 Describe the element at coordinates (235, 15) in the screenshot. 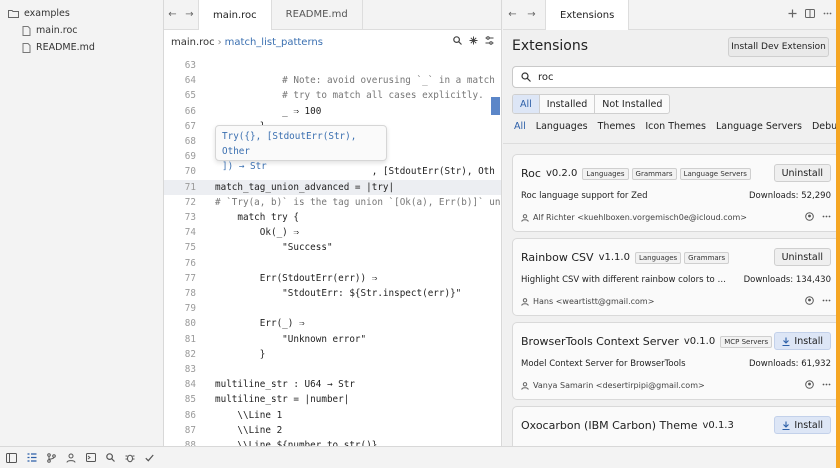

I see `tab-main-roc: main.roc` at that location.